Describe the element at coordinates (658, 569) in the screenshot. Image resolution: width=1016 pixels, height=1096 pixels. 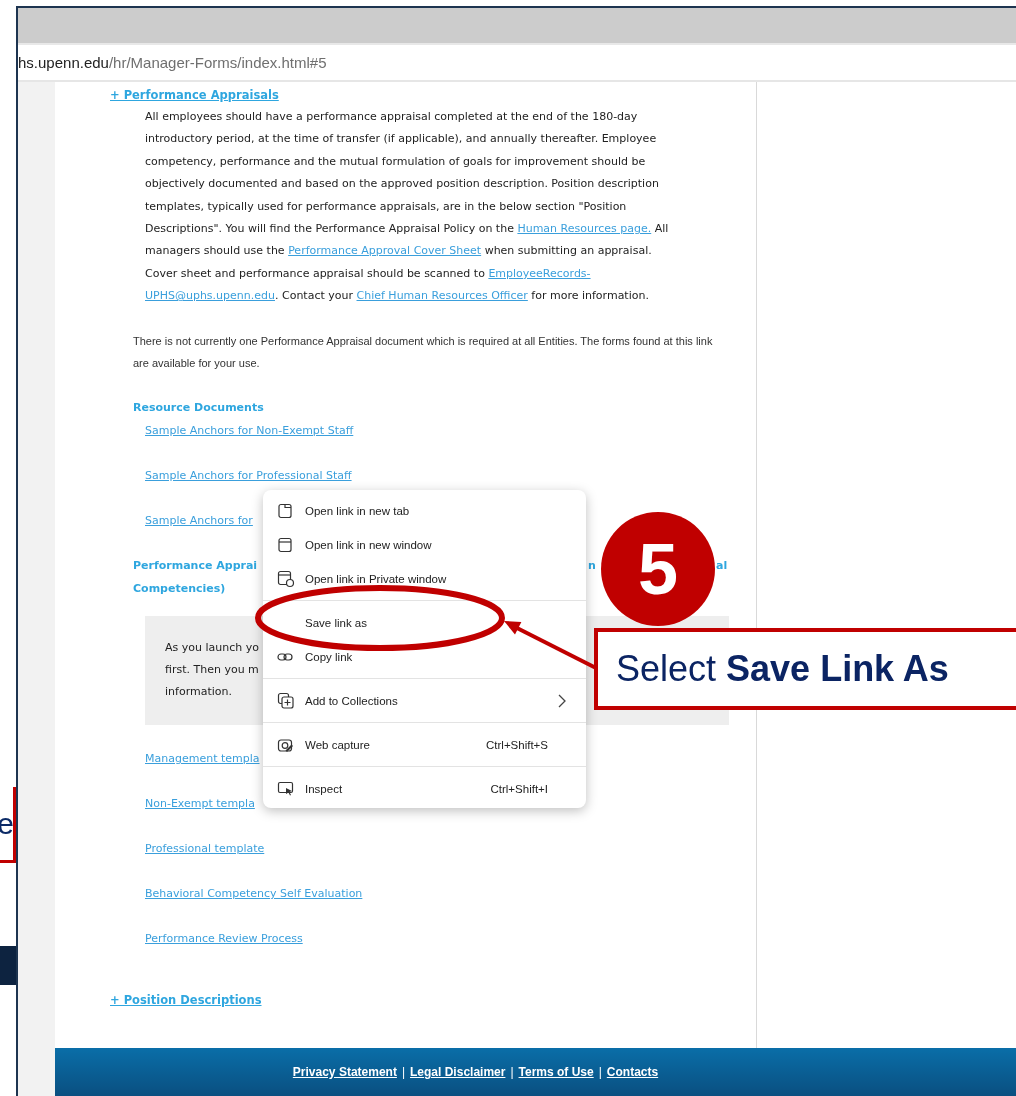
I see `step-badge: 5` at that location.